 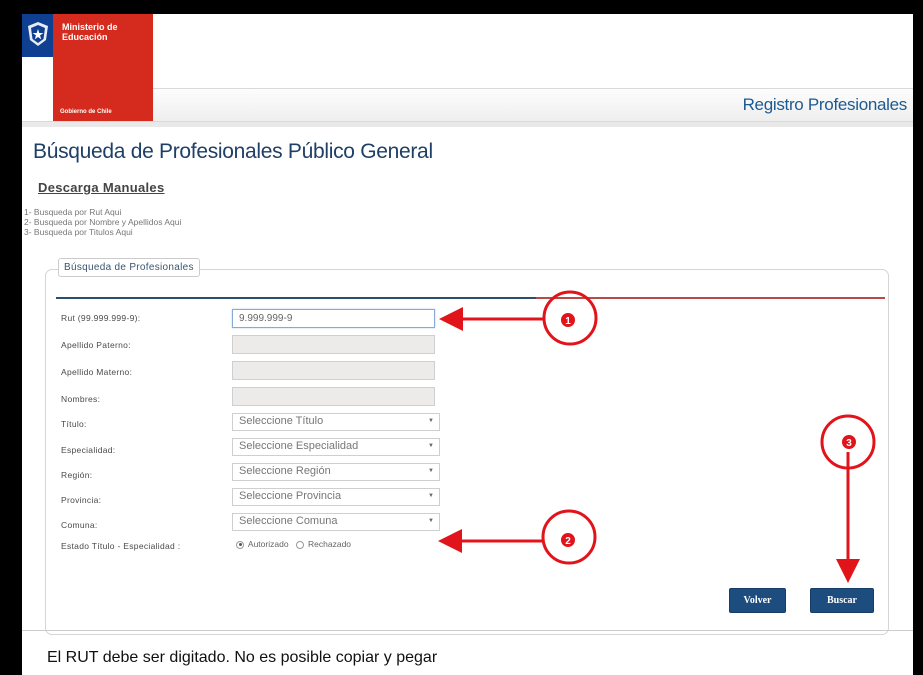 I want to click on provincia-select: Seleccione Provincia ▼, so click(x=336, y=497).